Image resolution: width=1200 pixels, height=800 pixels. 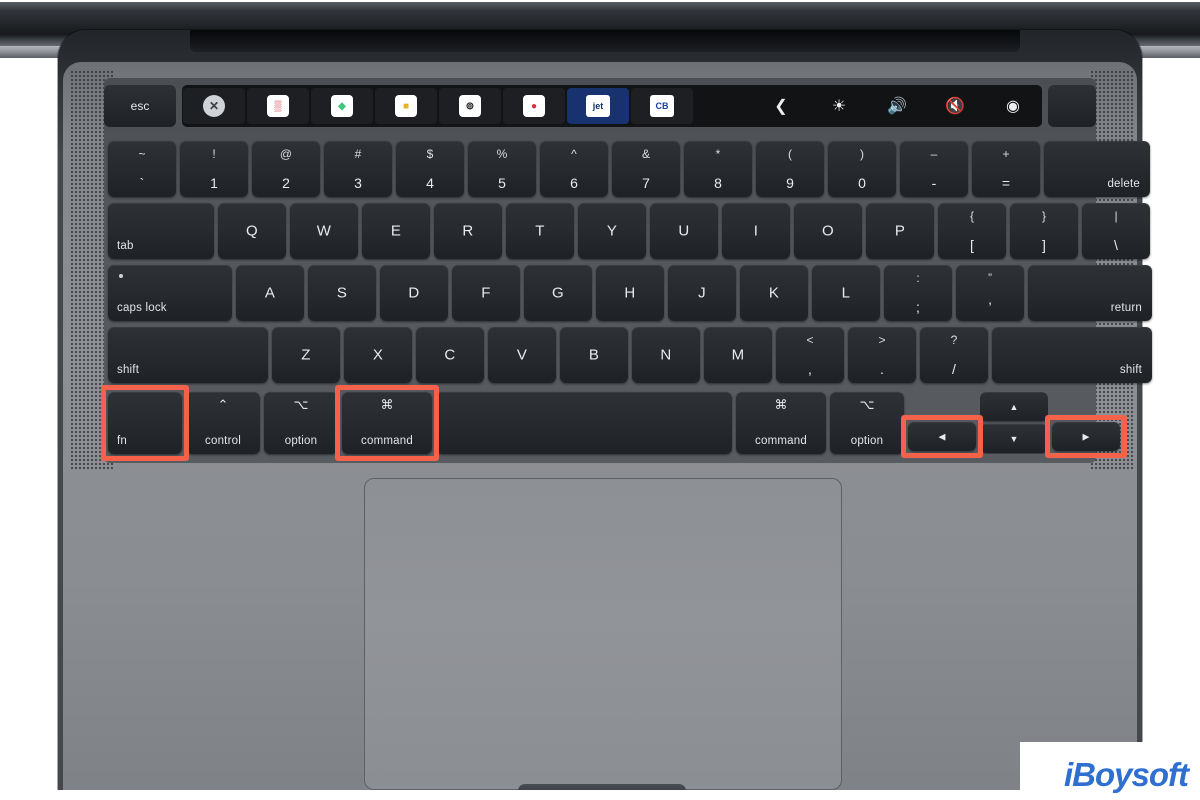 I want to click on key-command-right-symbol-icon: ⌘, so click(x=781, y=404).